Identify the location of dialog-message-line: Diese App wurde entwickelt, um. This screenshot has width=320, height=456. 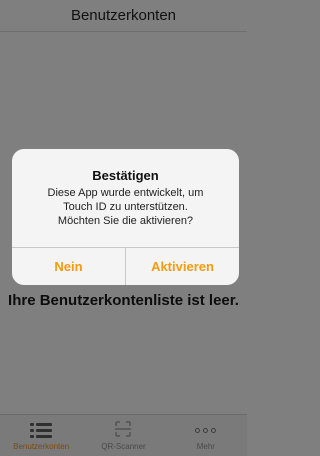
(125, 193).